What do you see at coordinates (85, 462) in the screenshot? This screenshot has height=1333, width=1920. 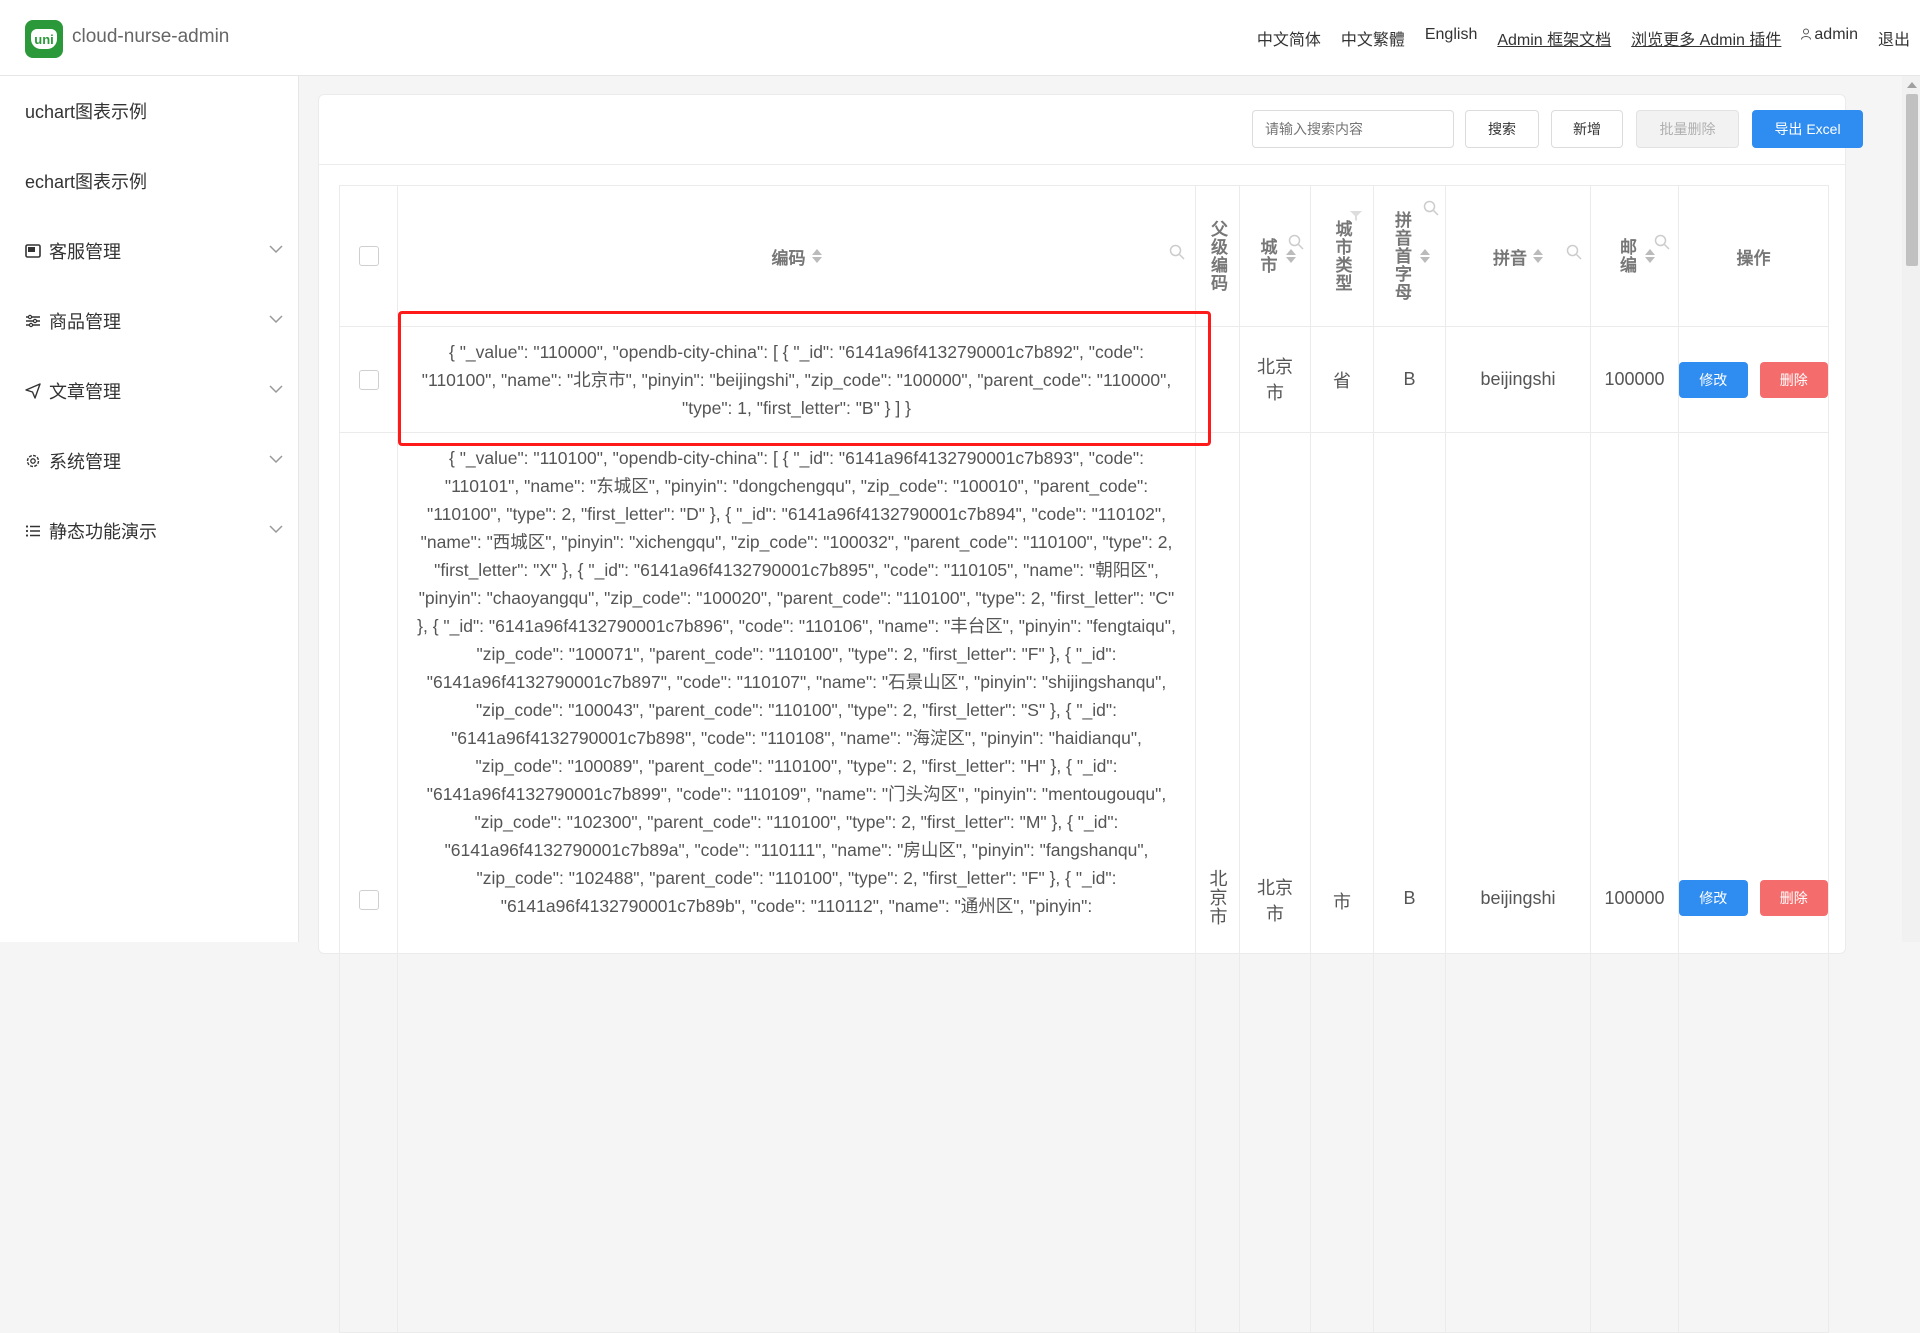 I see `sidebar-item-label: 系统管理` at bounding box center [85, 462].